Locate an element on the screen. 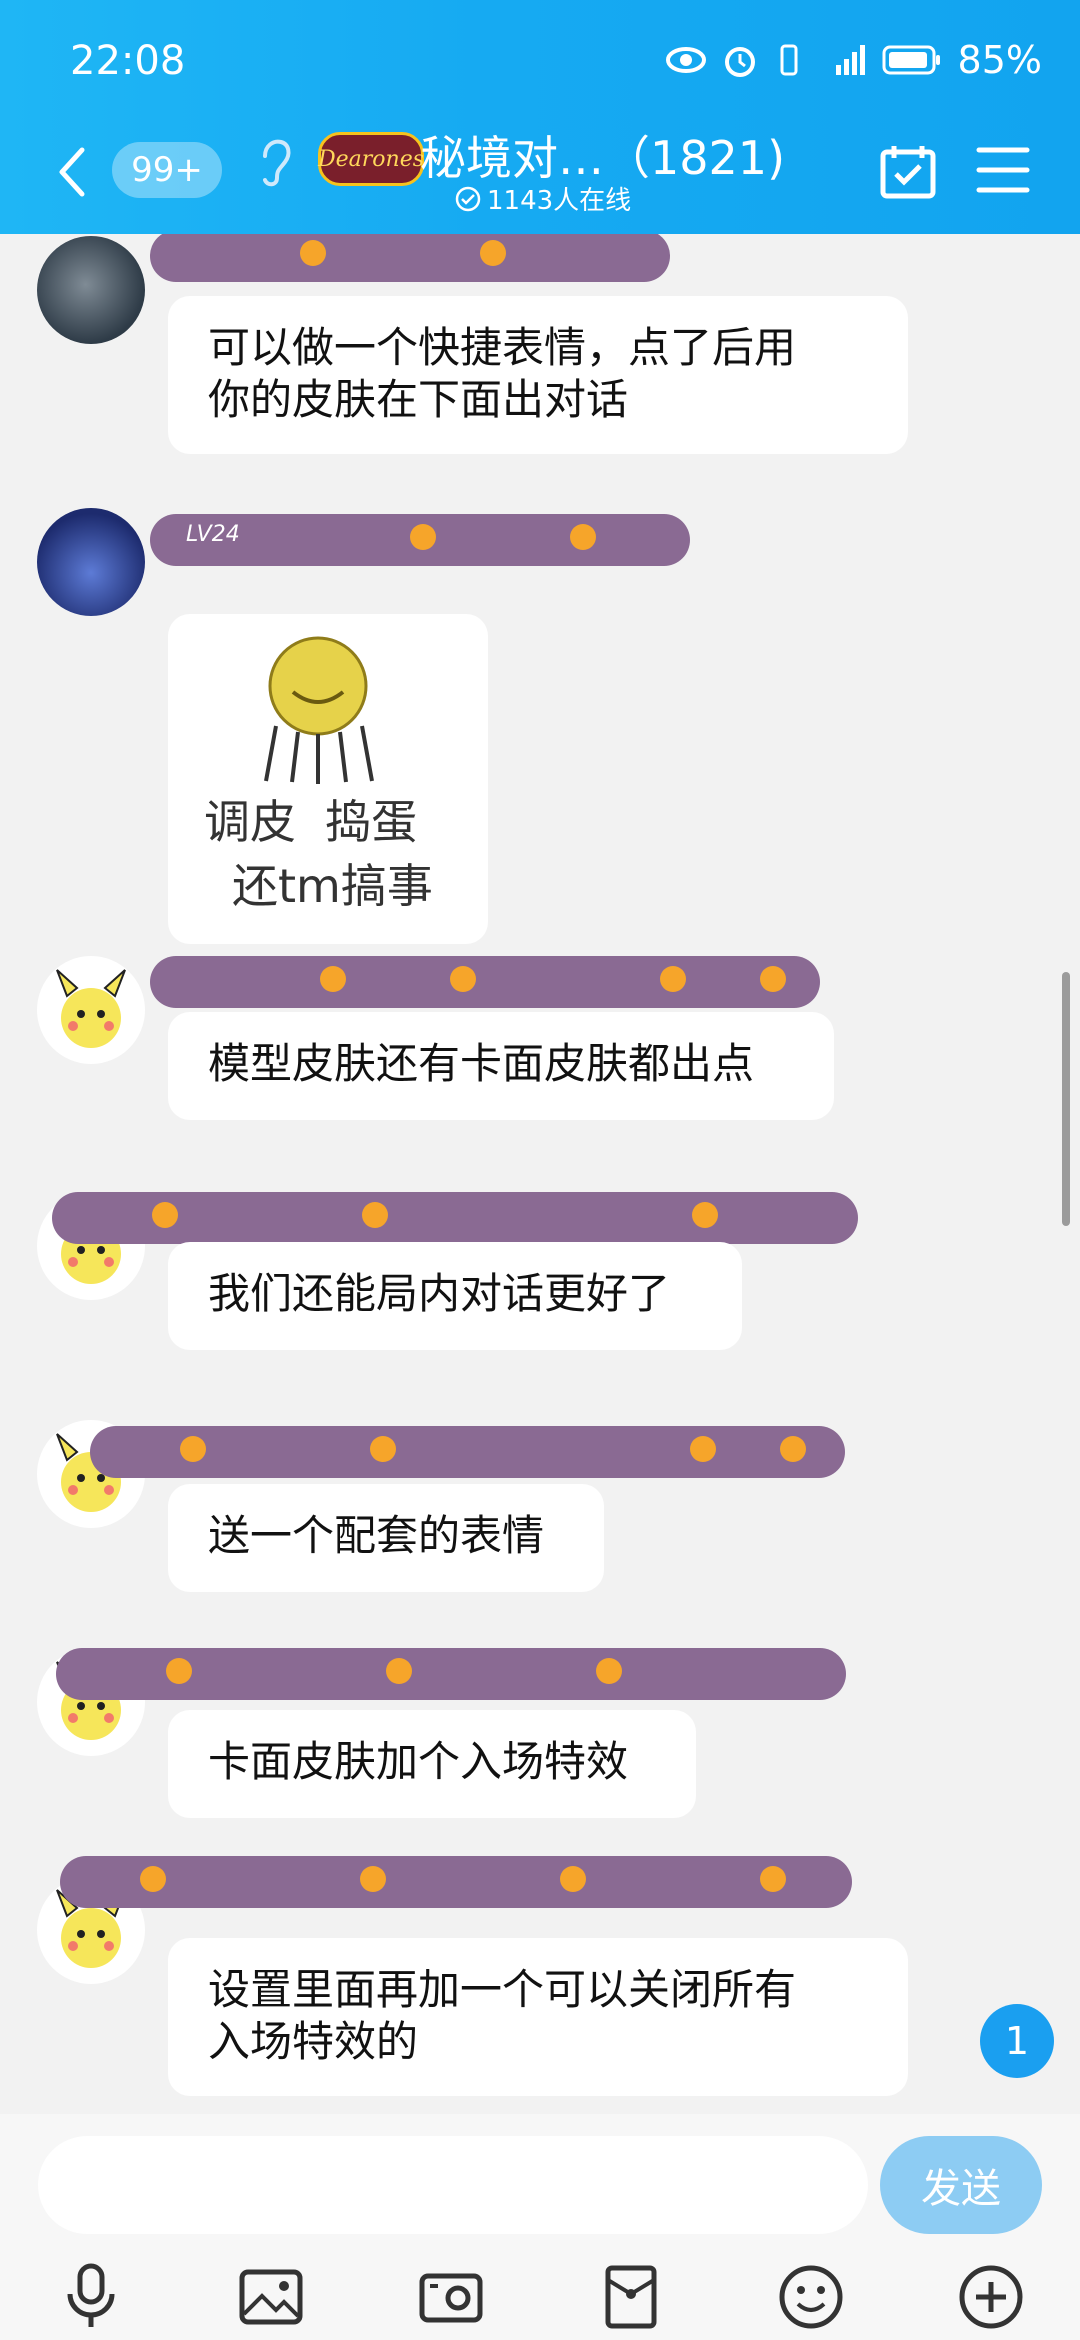 The image size is (1080, 2340). pikachu-avatar-icon is located at coordinates (91, 1008).